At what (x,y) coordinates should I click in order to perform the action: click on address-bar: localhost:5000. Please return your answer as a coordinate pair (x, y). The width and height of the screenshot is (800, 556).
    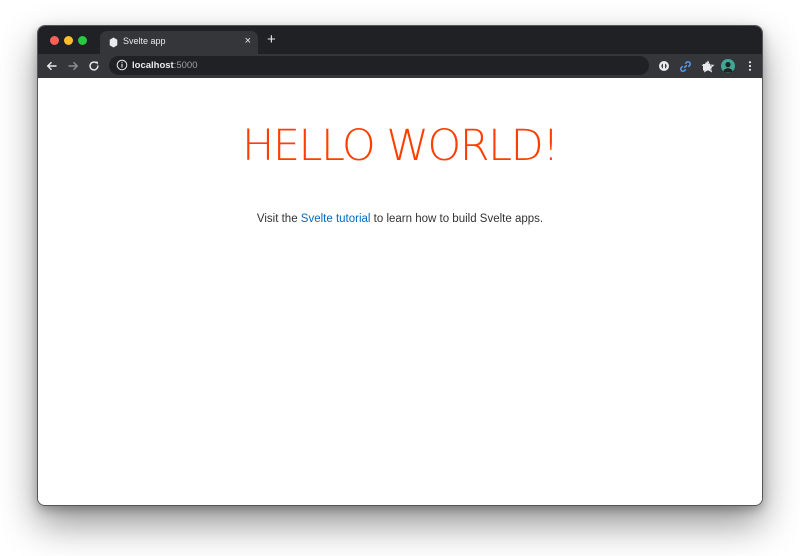
    Looking at the image, I should click on (412, 65).